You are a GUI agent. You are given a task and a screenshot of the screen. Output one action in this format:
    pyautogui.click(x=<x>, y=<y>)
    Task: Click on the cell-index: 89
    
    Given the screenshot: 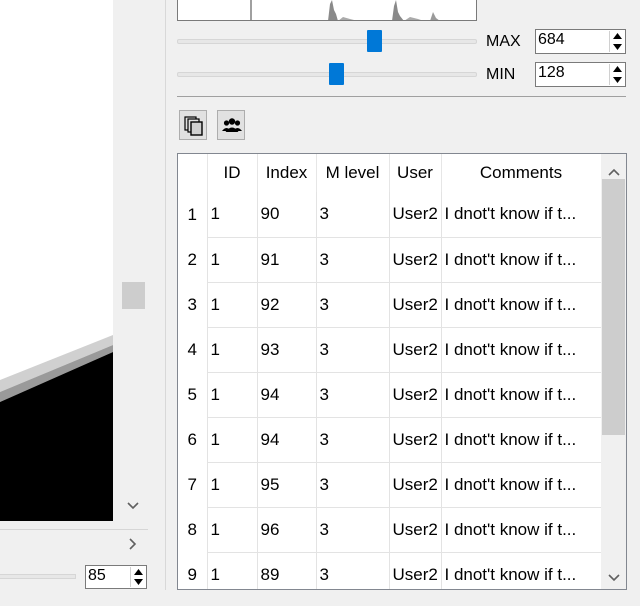 What is the action you would take?
    pyautogui.click(x=287, y=570)
    